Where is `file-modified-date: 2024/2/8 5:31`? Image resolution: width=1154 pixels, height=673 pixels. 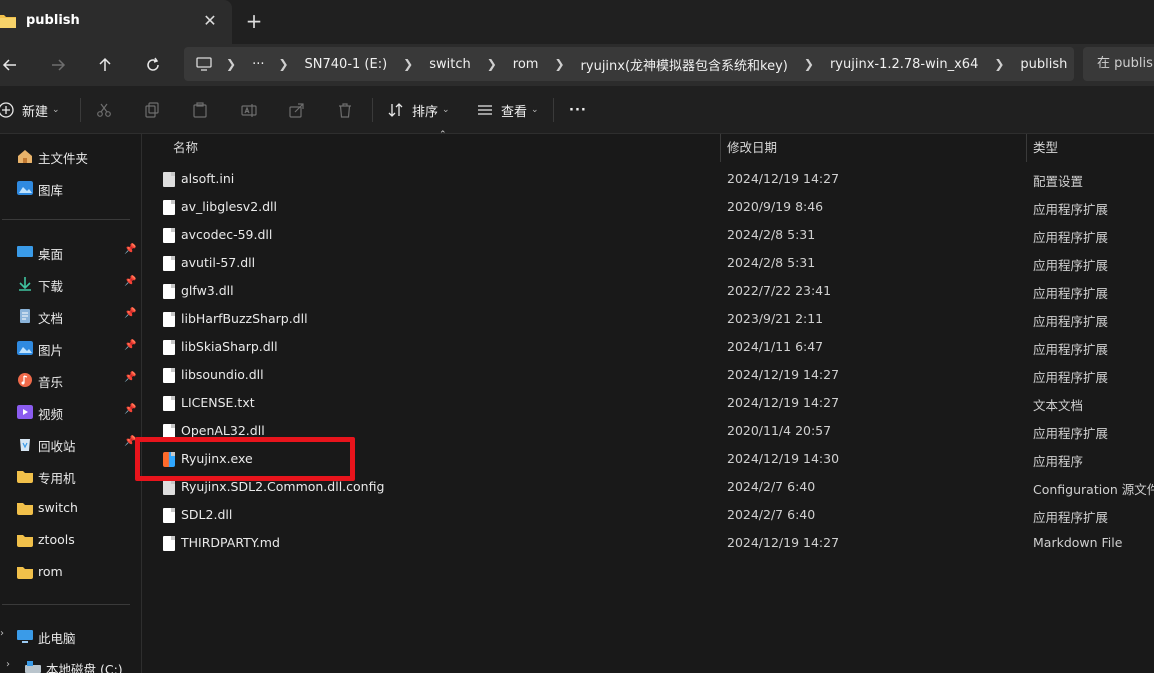
file-modified-date: 2024/2/8 5:31 is located at coordinates (771, 234).